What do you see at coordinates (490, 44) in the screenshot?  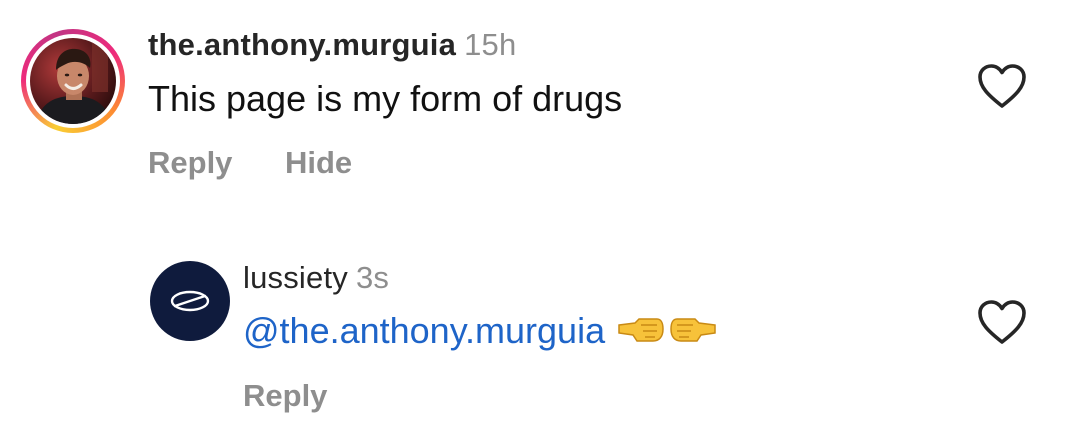 I see `comment-timestamp: 15h` at bounding box center [490, 44].